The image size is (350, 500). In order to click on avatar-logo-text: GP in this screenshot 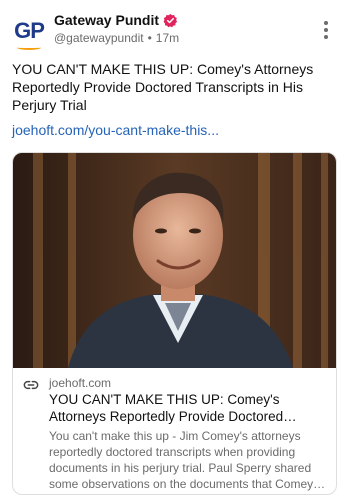, I will do `click(29, 30)`.